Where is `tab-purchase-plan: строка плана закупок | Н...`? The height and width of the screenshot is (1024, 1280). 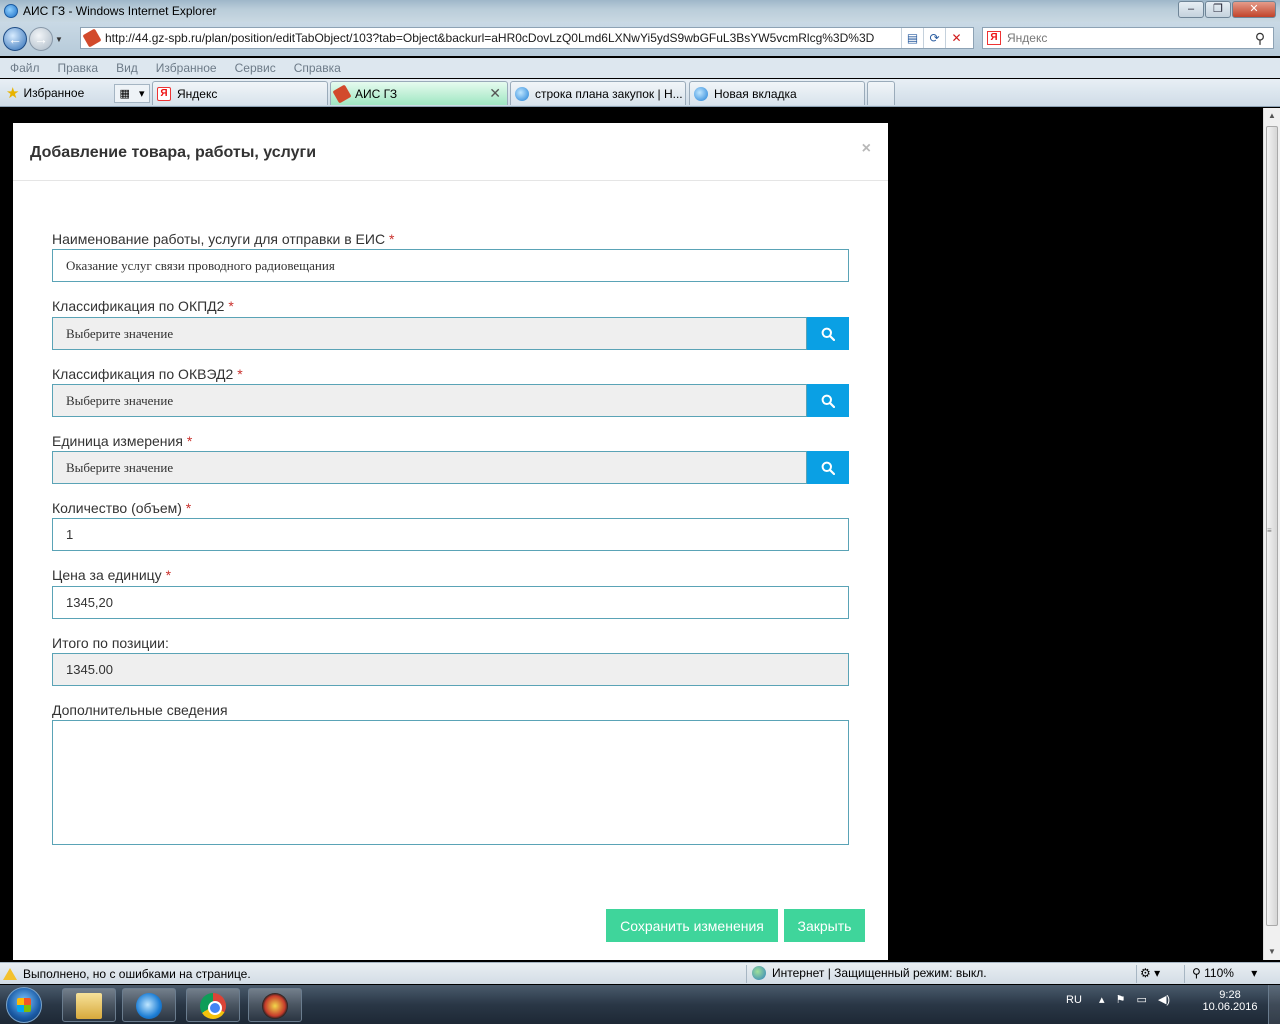
tab-purchase-plan: строка плана закупок | Н... is located at coordinates (598, 93).